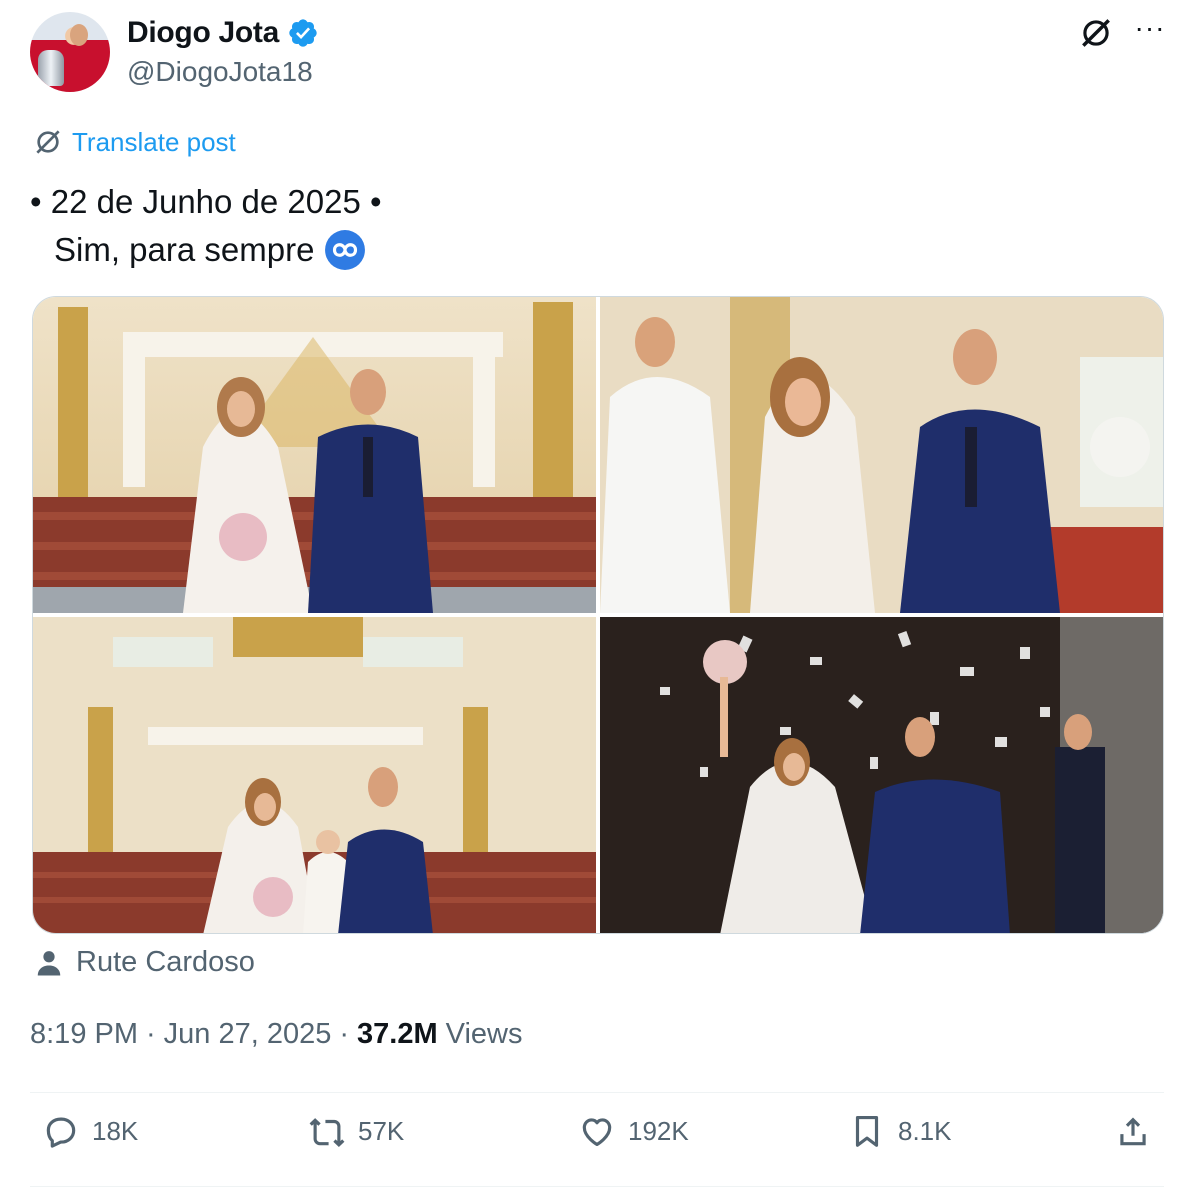 Image resolution: width=1196 pixels, height=1188 pixels. I want to click on share-icon, so click(1133, 1131).